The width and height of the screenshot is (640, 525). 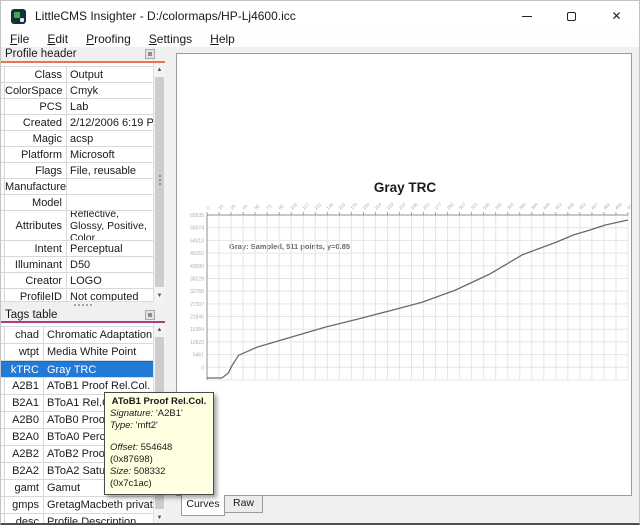 What do you see at coordinates (510, 205) in the screenshot?
I see `svg-text: 365` at bounding box center [510, 205].